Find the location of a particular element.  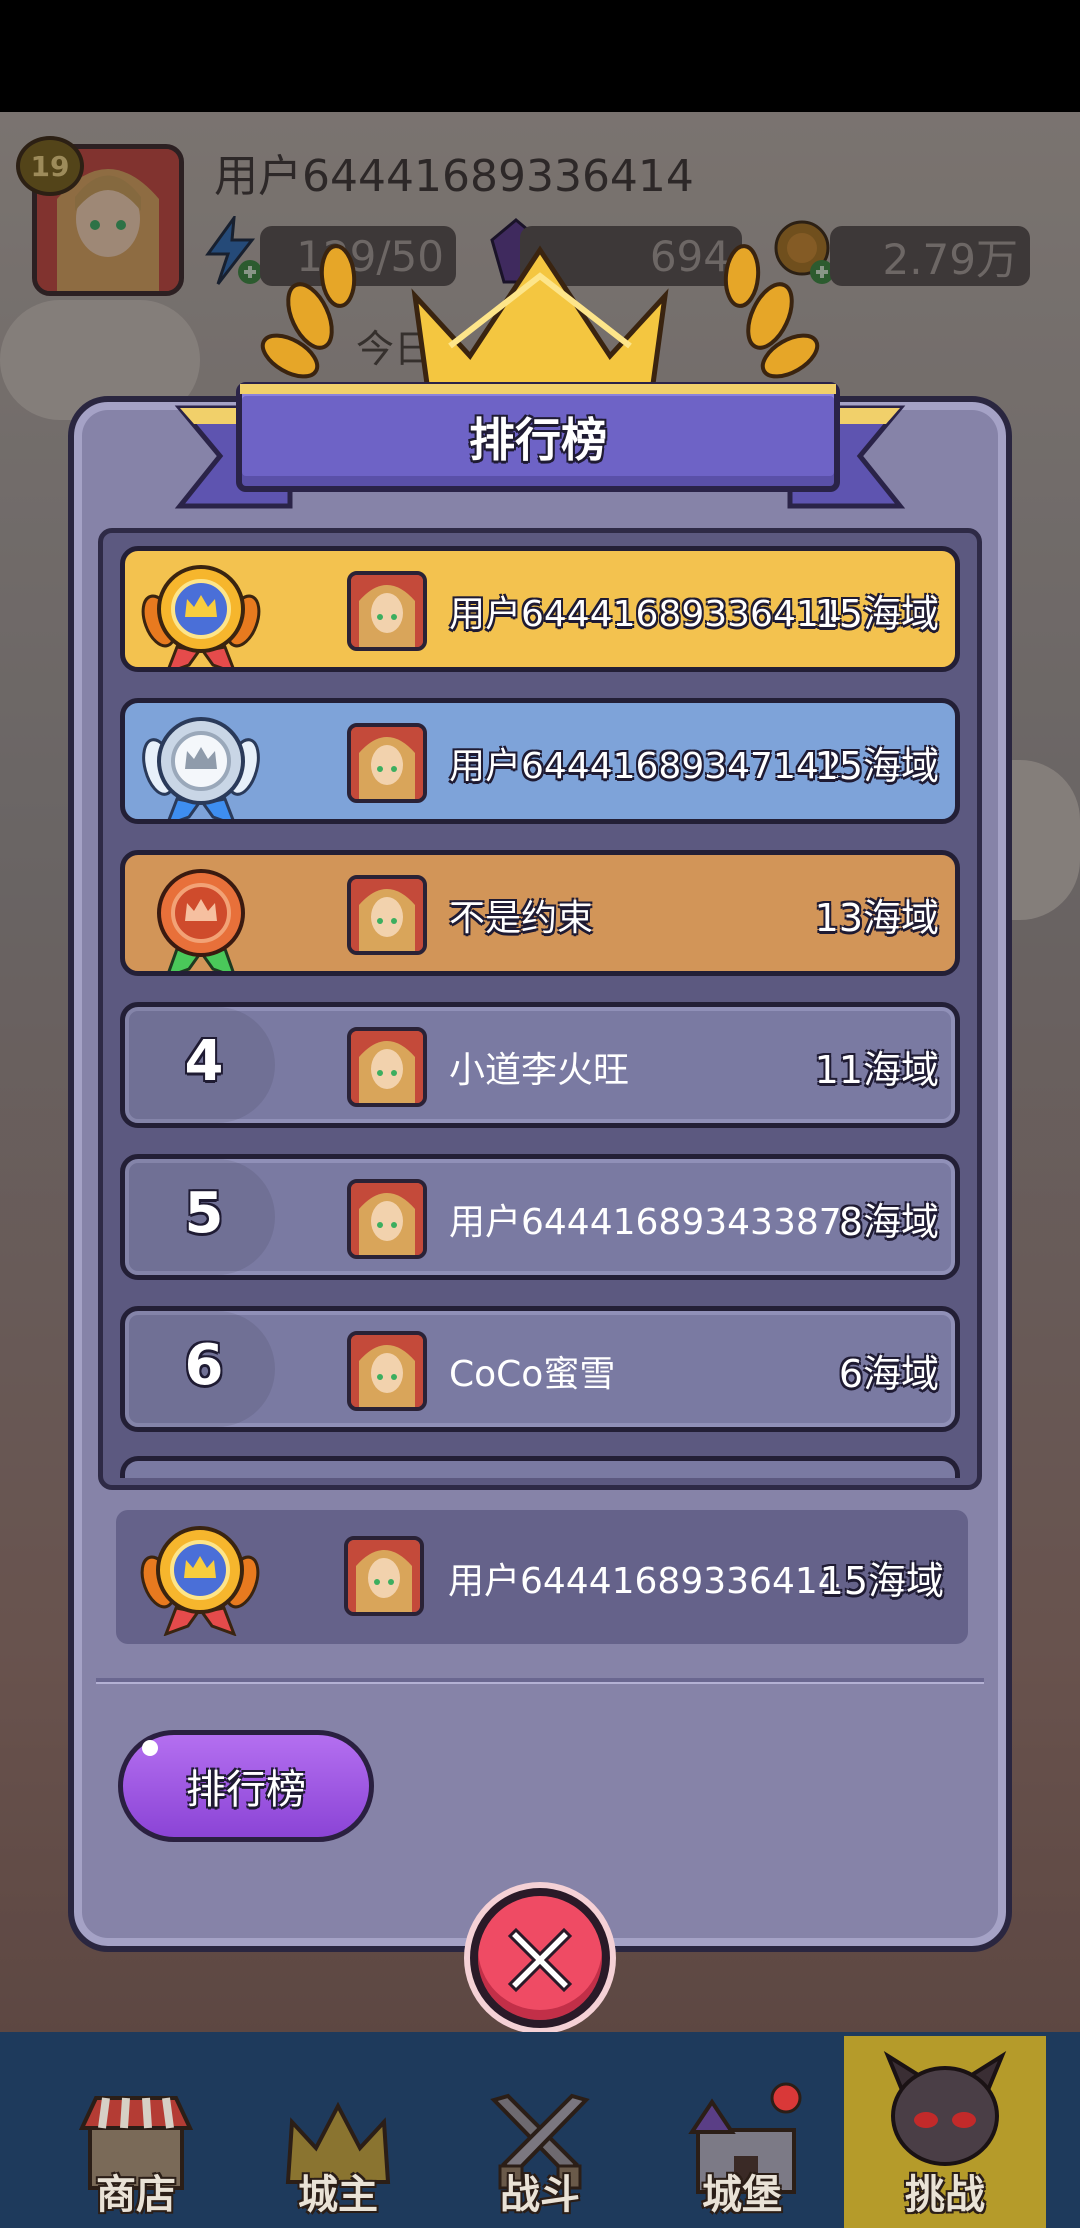

player-score: 6海域 is located at coordinates (888, 1374).